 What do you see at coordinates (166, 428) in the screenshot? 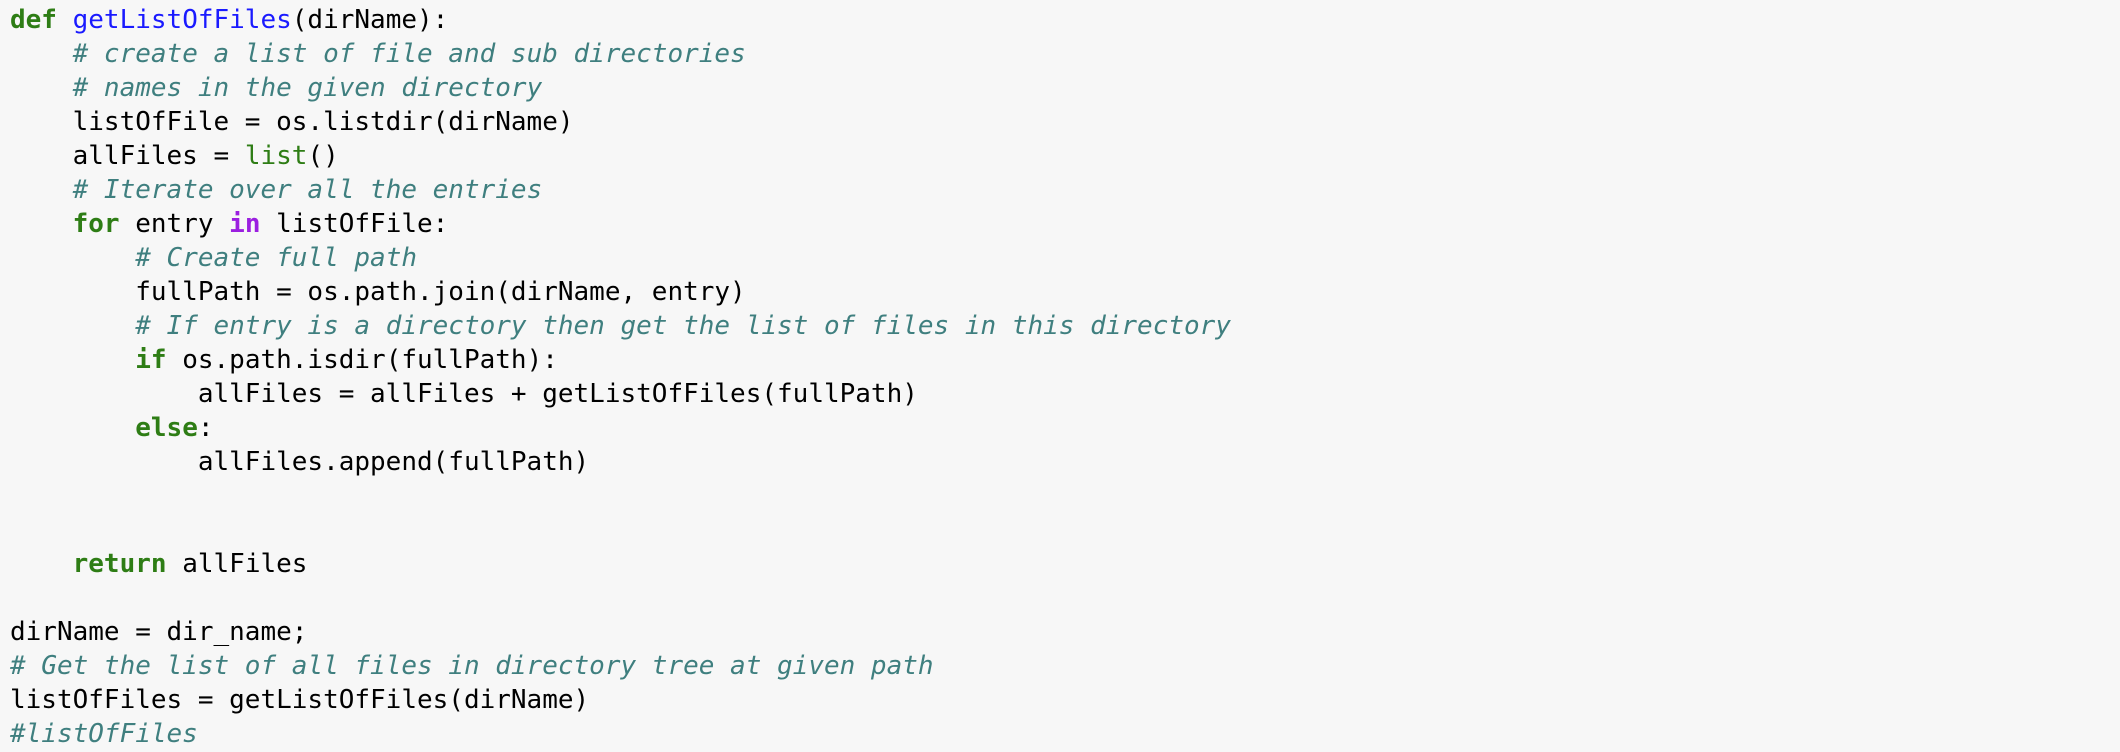
I see `keyword-token: else` at bounding box center [166, 428].